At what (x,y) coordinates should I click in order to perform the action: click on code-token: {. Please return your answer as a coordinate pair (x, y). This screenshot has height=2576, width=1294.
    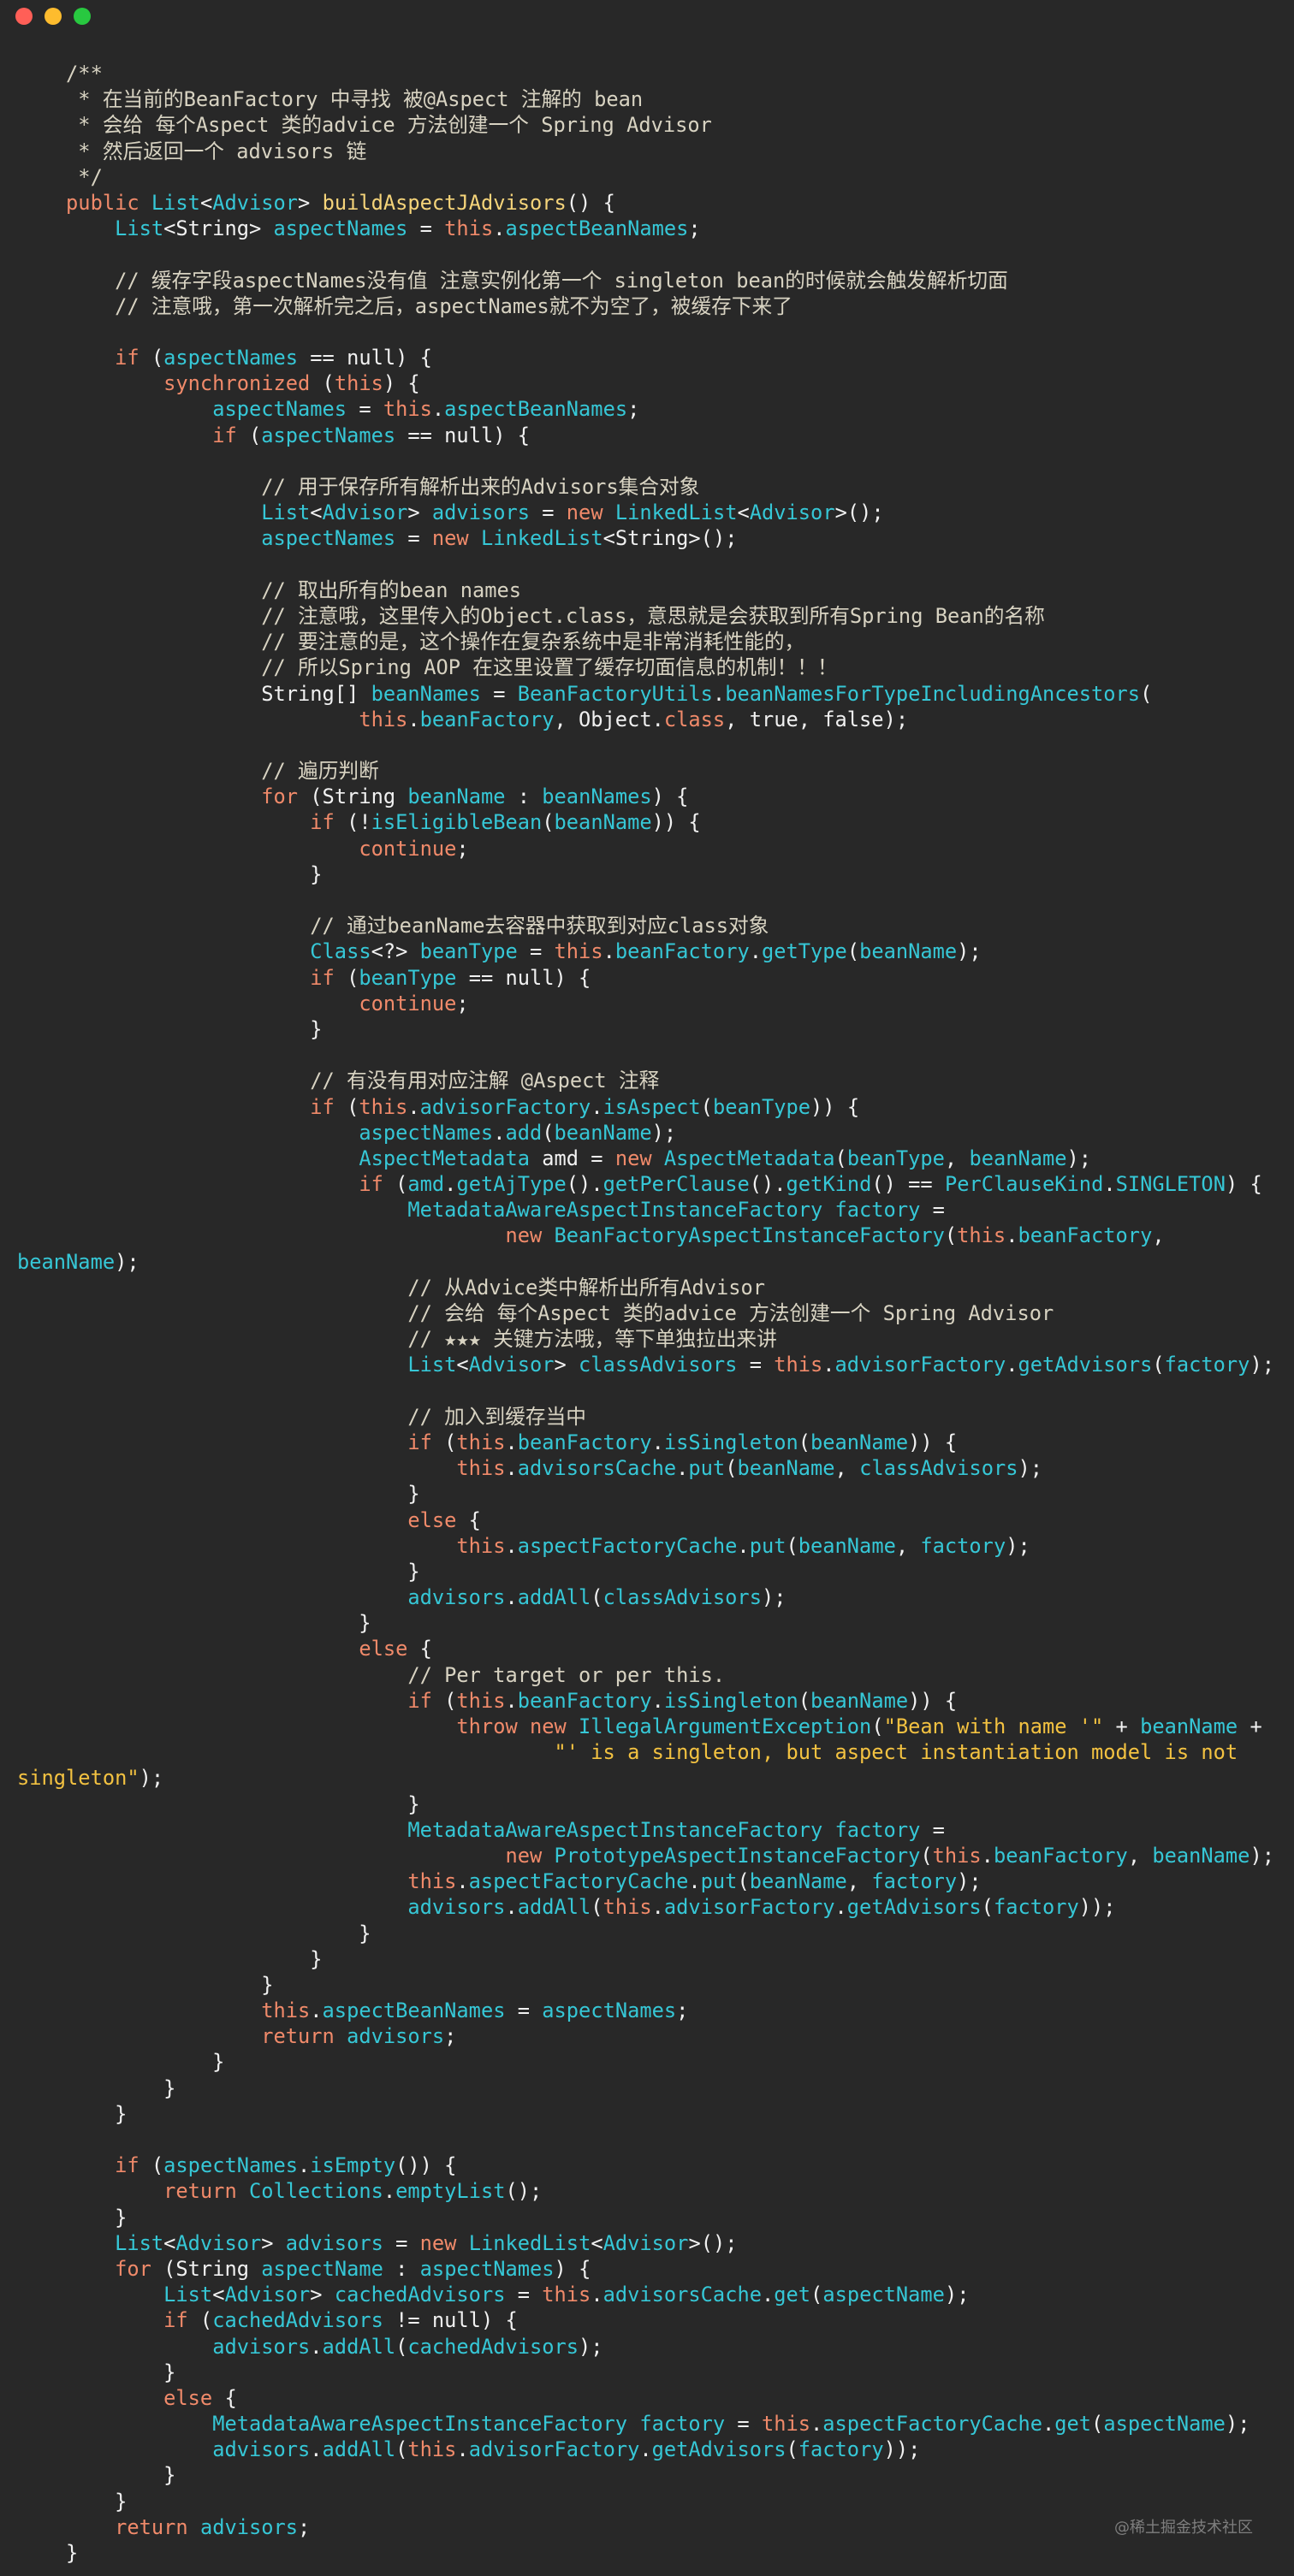
    Looking at the image, I should click on (225, 2397).